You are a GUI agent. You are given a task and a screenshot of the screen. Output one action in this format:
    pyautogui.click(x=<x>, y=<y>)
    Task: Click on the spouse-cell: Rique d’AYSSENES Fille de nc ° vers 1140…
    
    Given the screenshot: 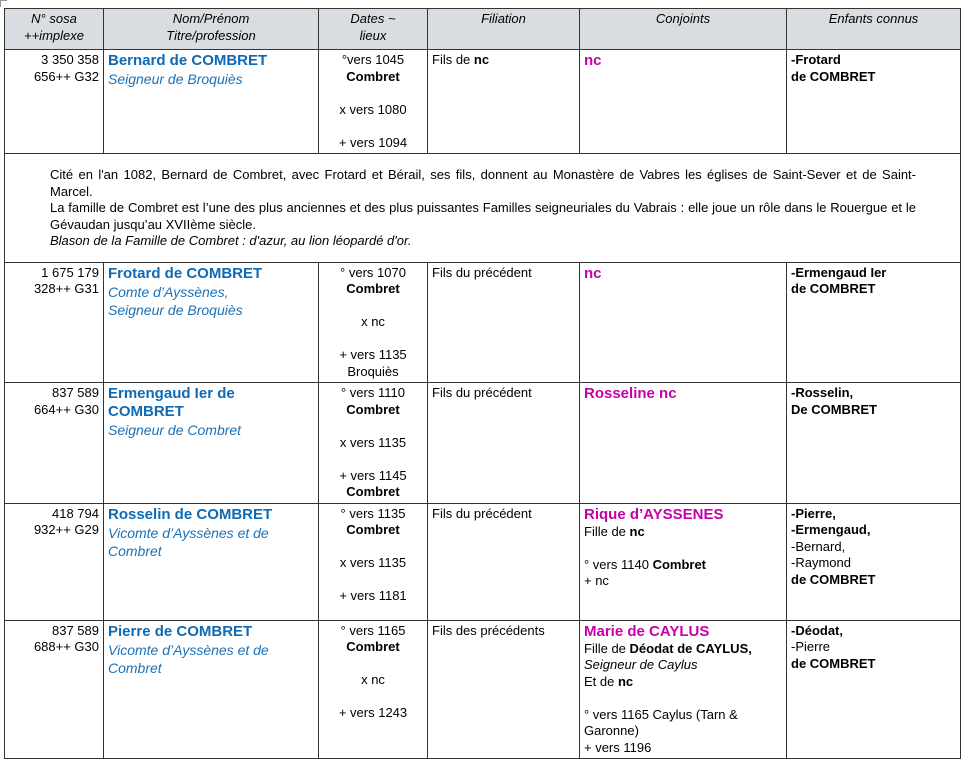 What is the action you would take?
    pyautogui.click(x=683, y=561)
    